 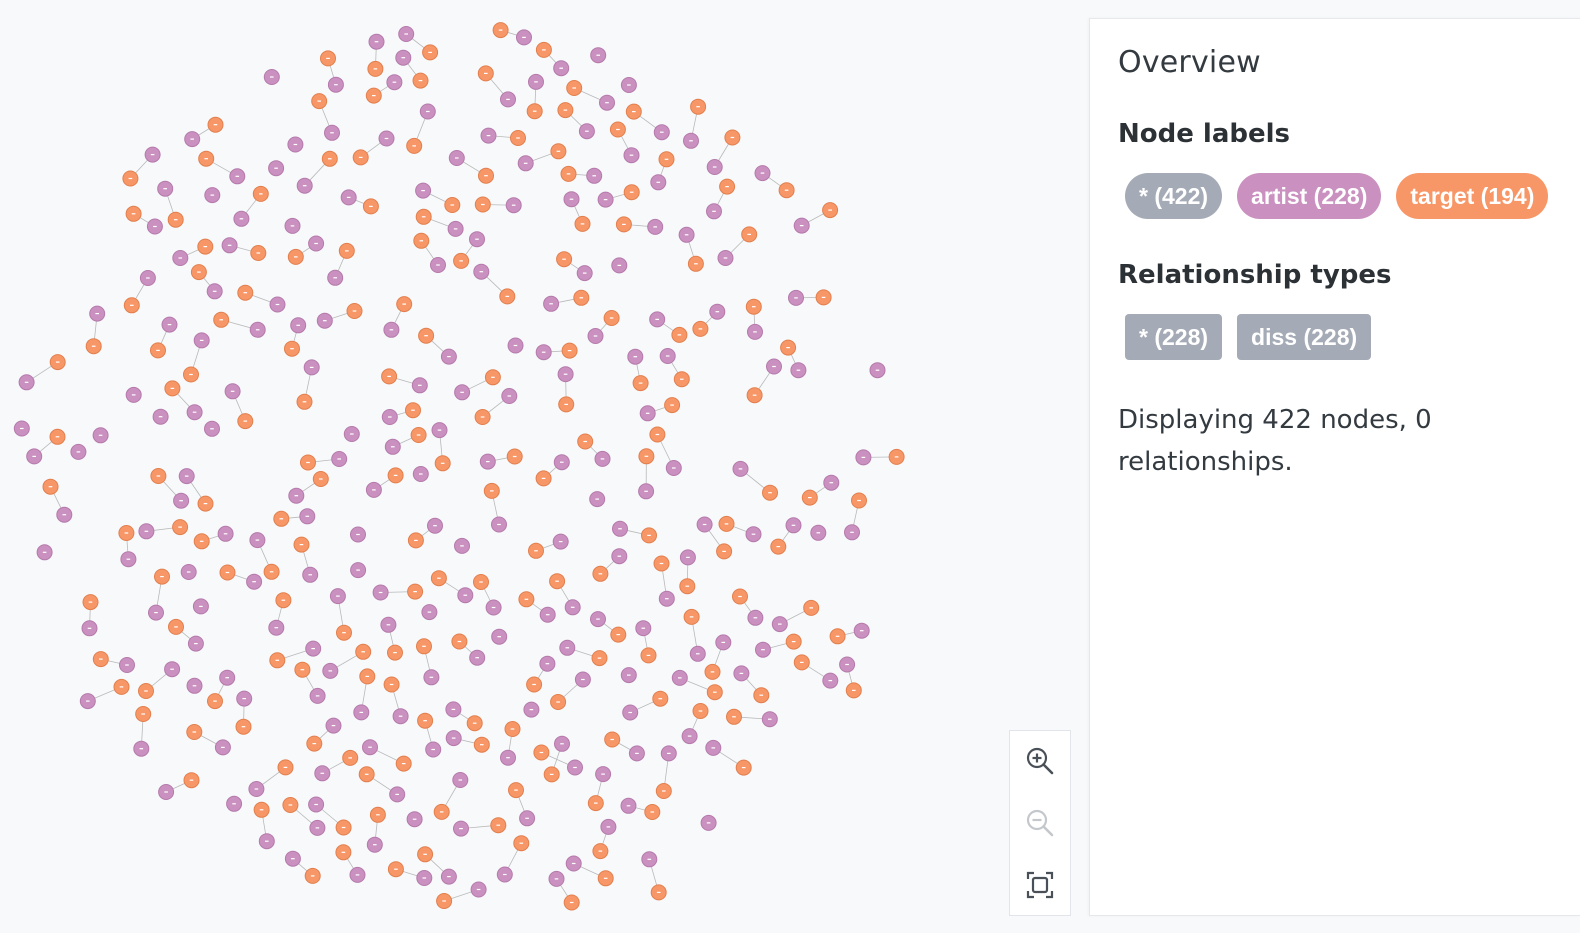 I want to click on zoom-in-icon, so click(x=1040, y=761).